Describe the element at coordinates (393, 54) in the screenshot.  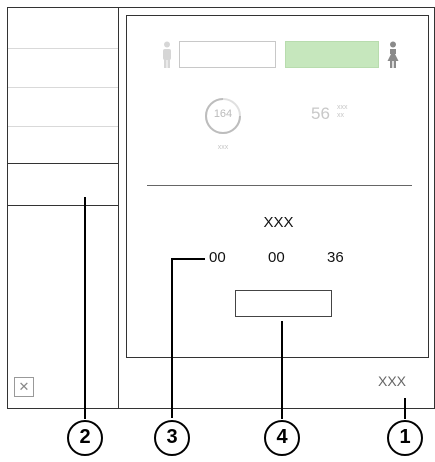
I see `female-person-icon` at that location.